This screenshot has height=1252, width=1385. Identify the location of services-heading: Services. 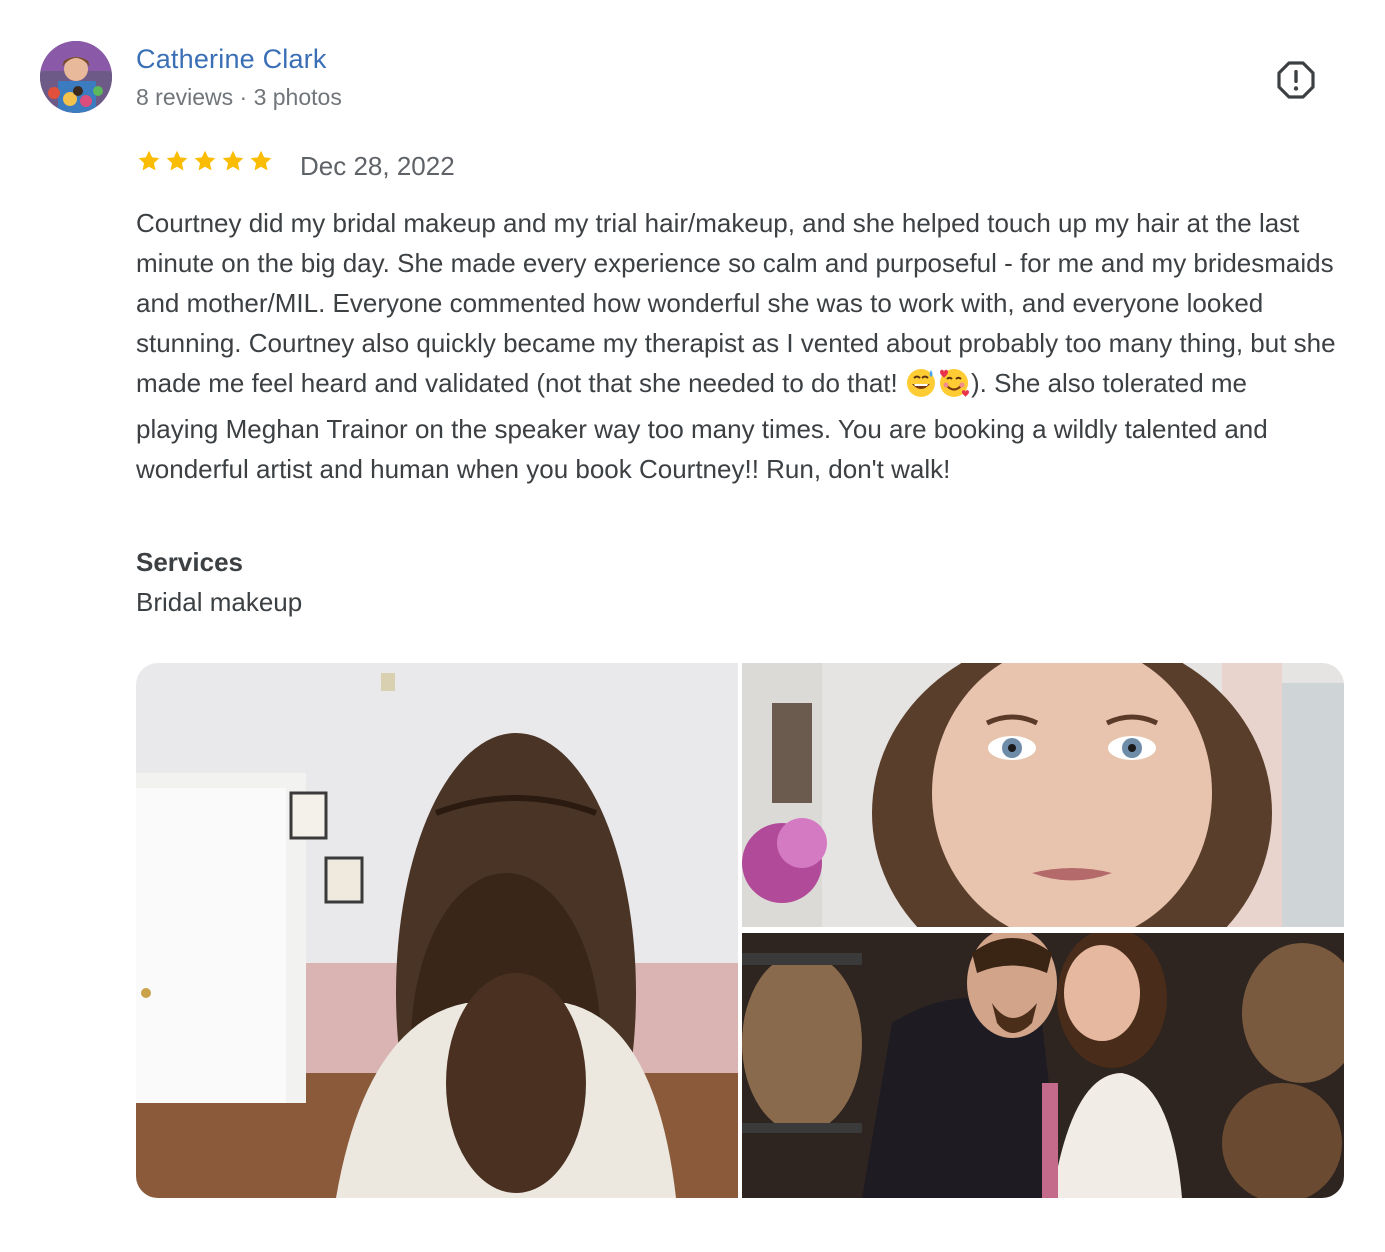
(189, 562).